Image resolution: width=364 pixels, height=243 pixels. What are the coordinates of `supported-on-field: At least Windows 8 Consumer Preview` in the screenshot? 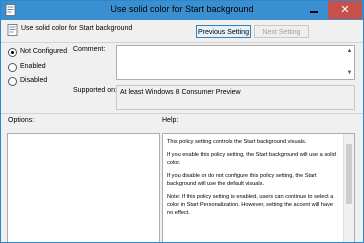 It's located at (235, 97).